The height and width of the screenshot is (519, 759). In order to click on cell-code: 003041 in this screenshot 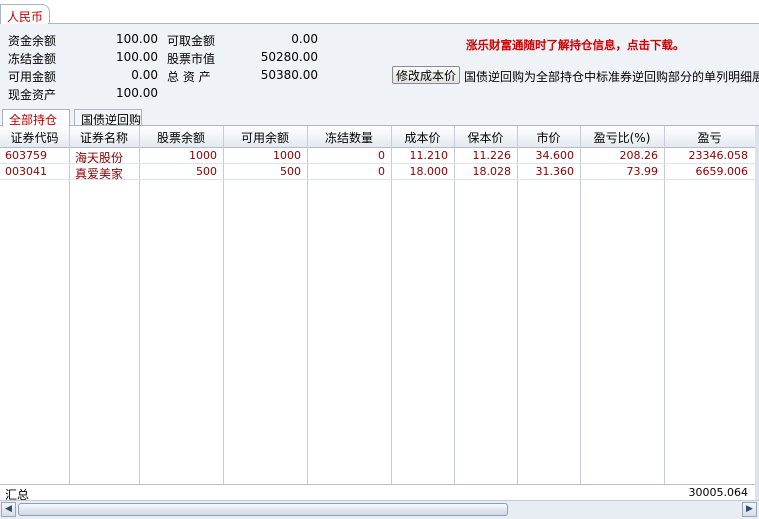, I will do `click(26, 171)`.